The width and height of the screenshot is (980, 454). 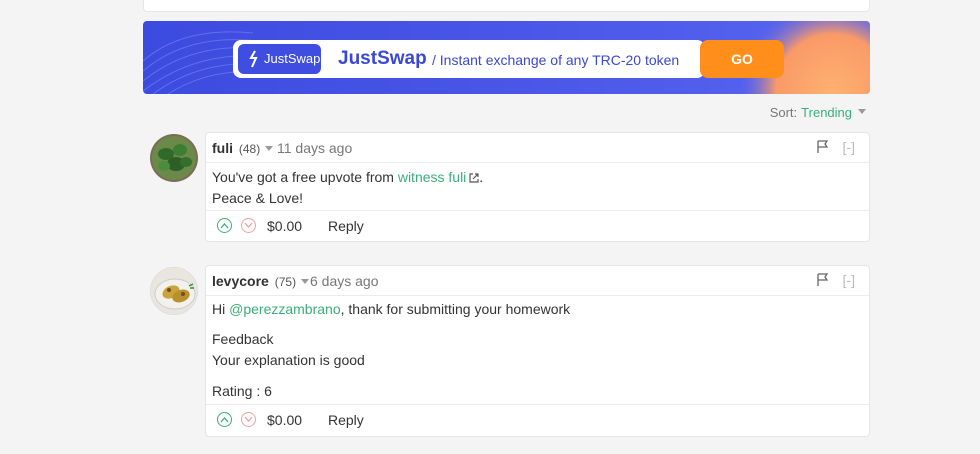 What do you see at coordinates (305, 177) in the screenshot?
I see `comment-text: You've got a free upvote from` at bounding box center [305, 177].